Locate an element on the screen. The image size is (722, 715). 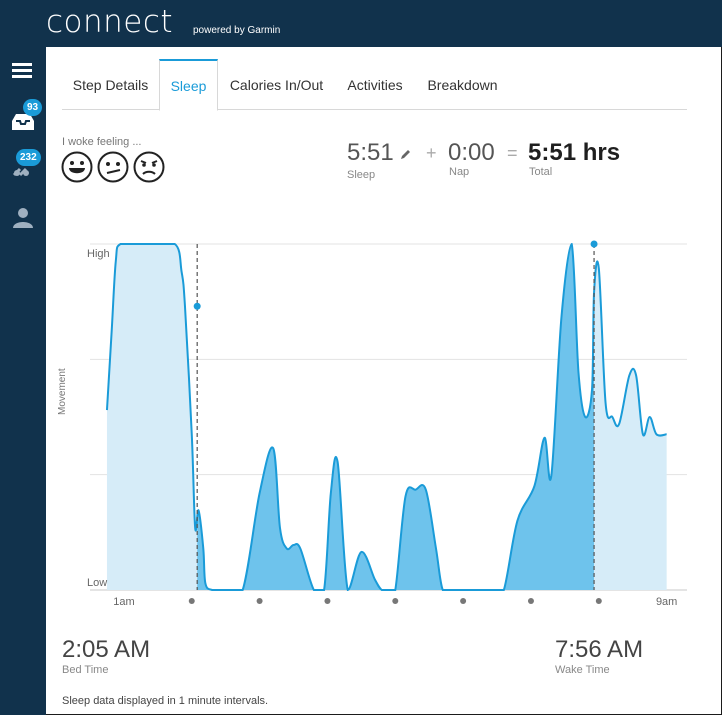
powered-by-label: powered by Garmin is located at coordinates (237, 30).